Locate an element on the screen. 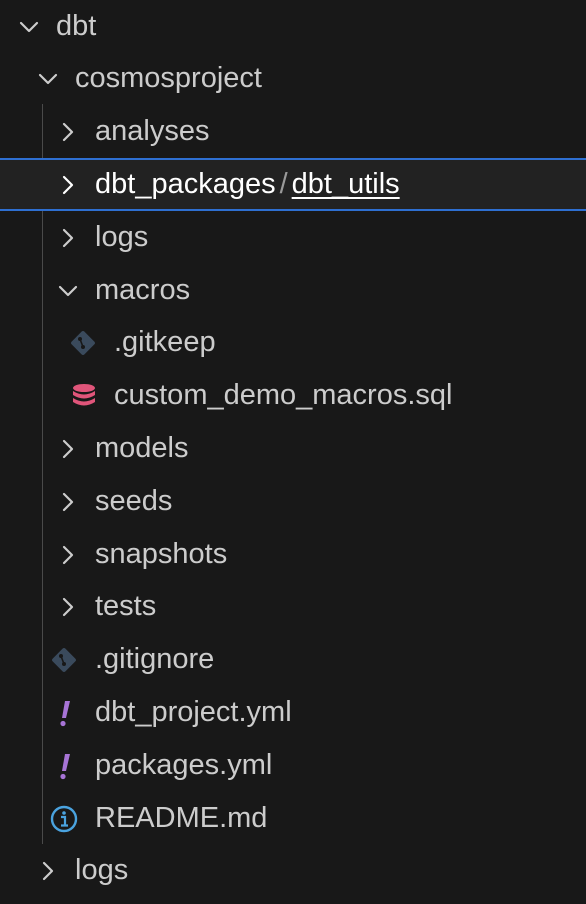  tree-item-label: dbt_project.yml is located at coordinates (193, 712).